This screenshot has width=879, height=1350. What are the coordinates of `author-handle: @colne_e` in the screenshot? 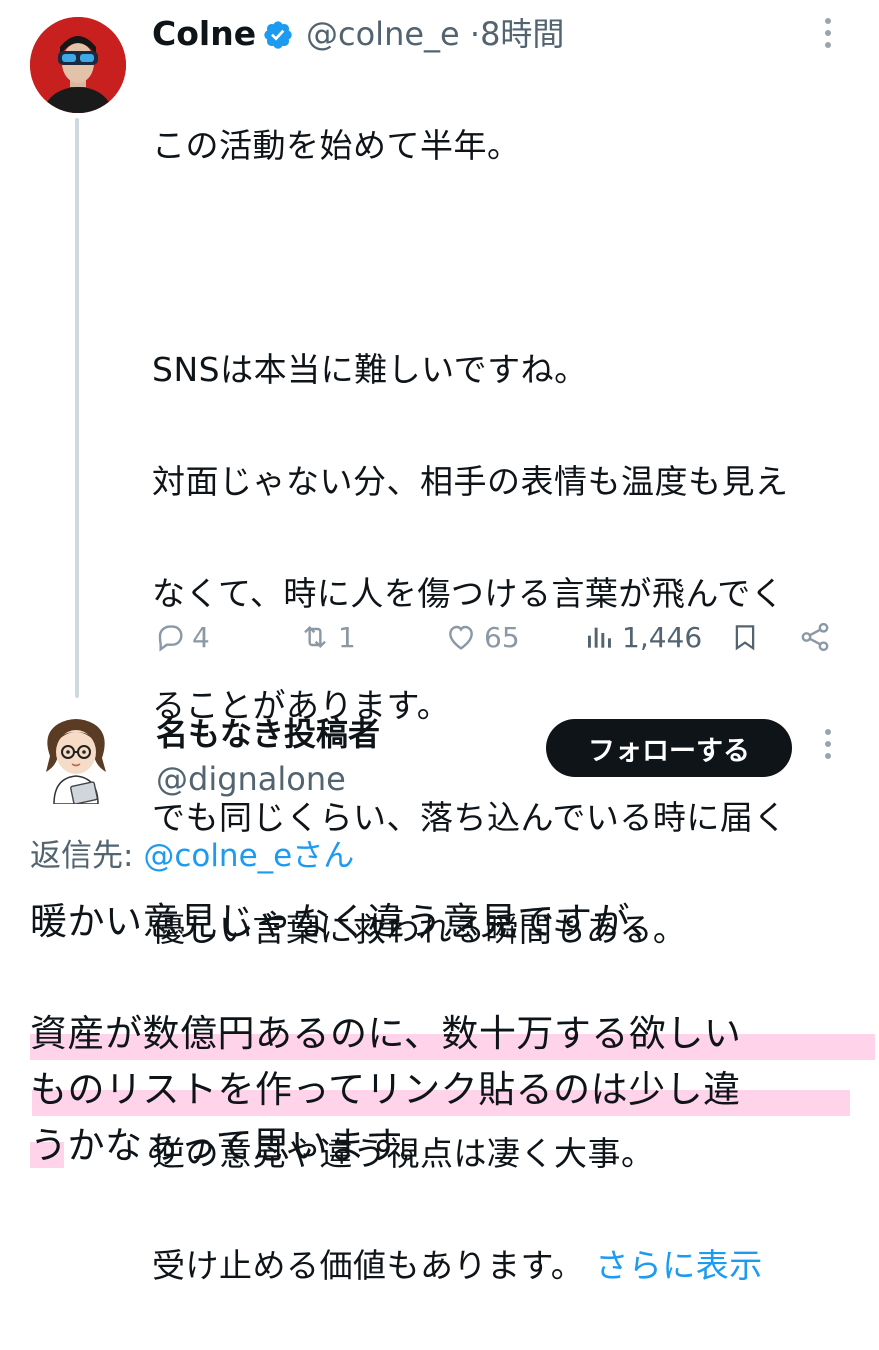 It's located at (383, 34).